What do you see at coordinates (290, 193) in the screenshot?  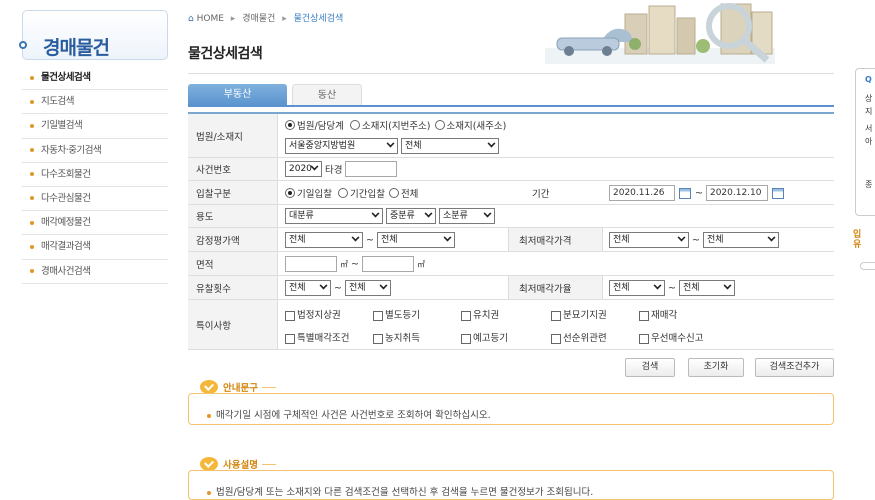 I see `date-bid-radio` at bounding box center [290, 193].